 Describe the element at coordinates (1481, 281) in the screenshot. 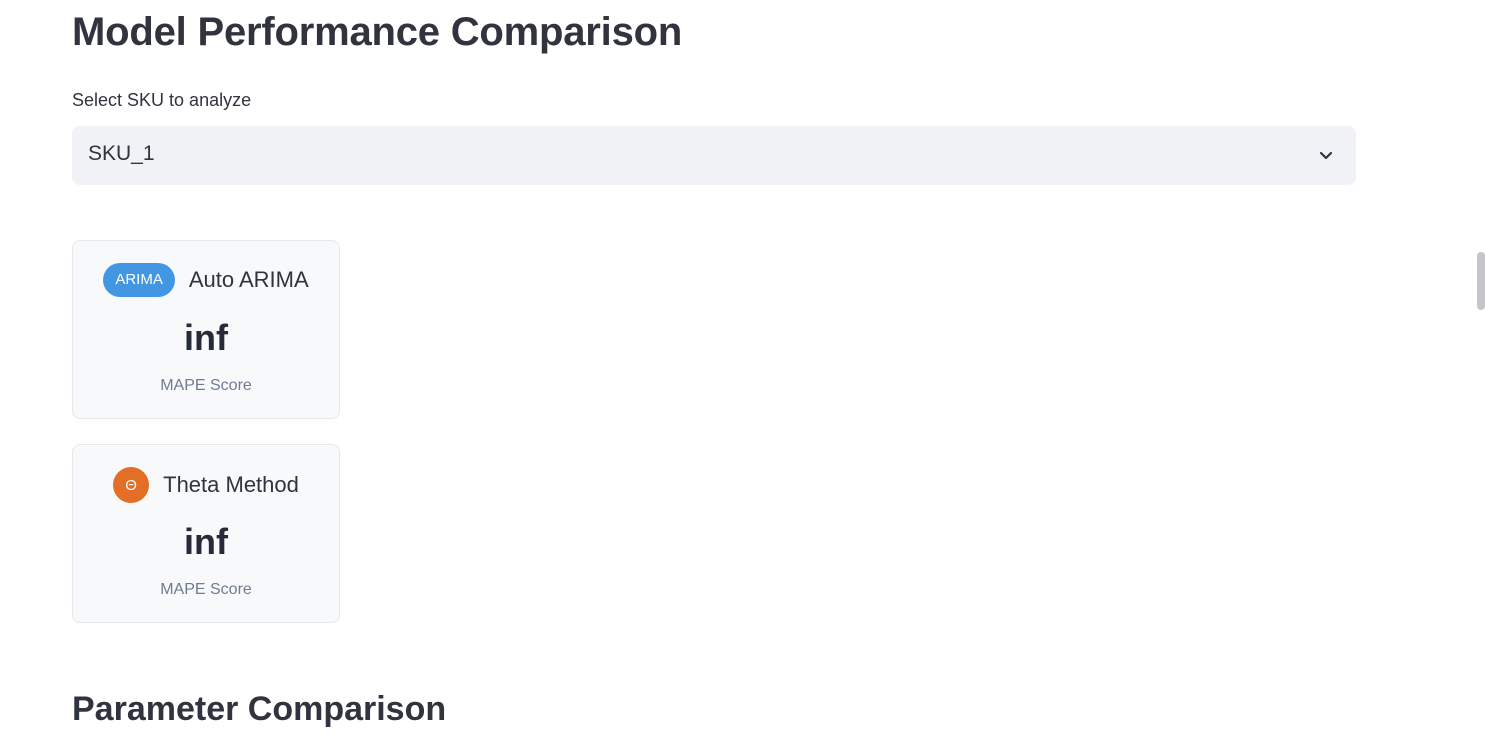

I see `scrollbar-thumb` at that location.